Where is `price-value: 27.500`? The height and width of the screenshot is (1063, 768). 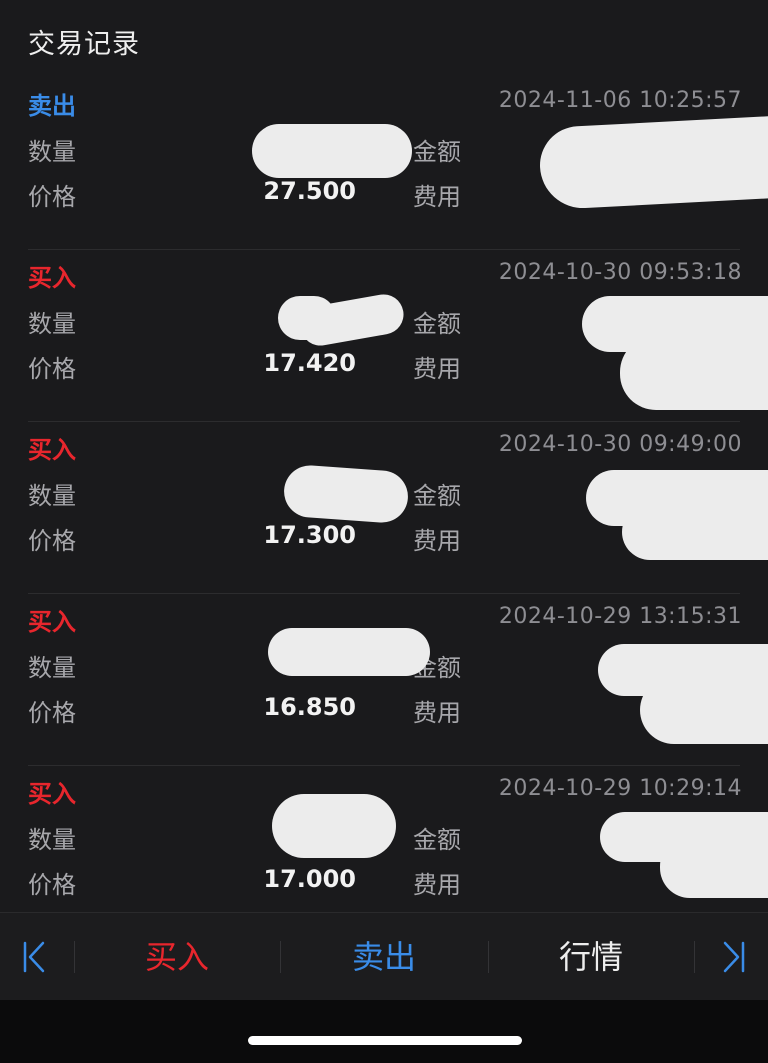 price-value: 27.500 is located at coordinates (309, 191).